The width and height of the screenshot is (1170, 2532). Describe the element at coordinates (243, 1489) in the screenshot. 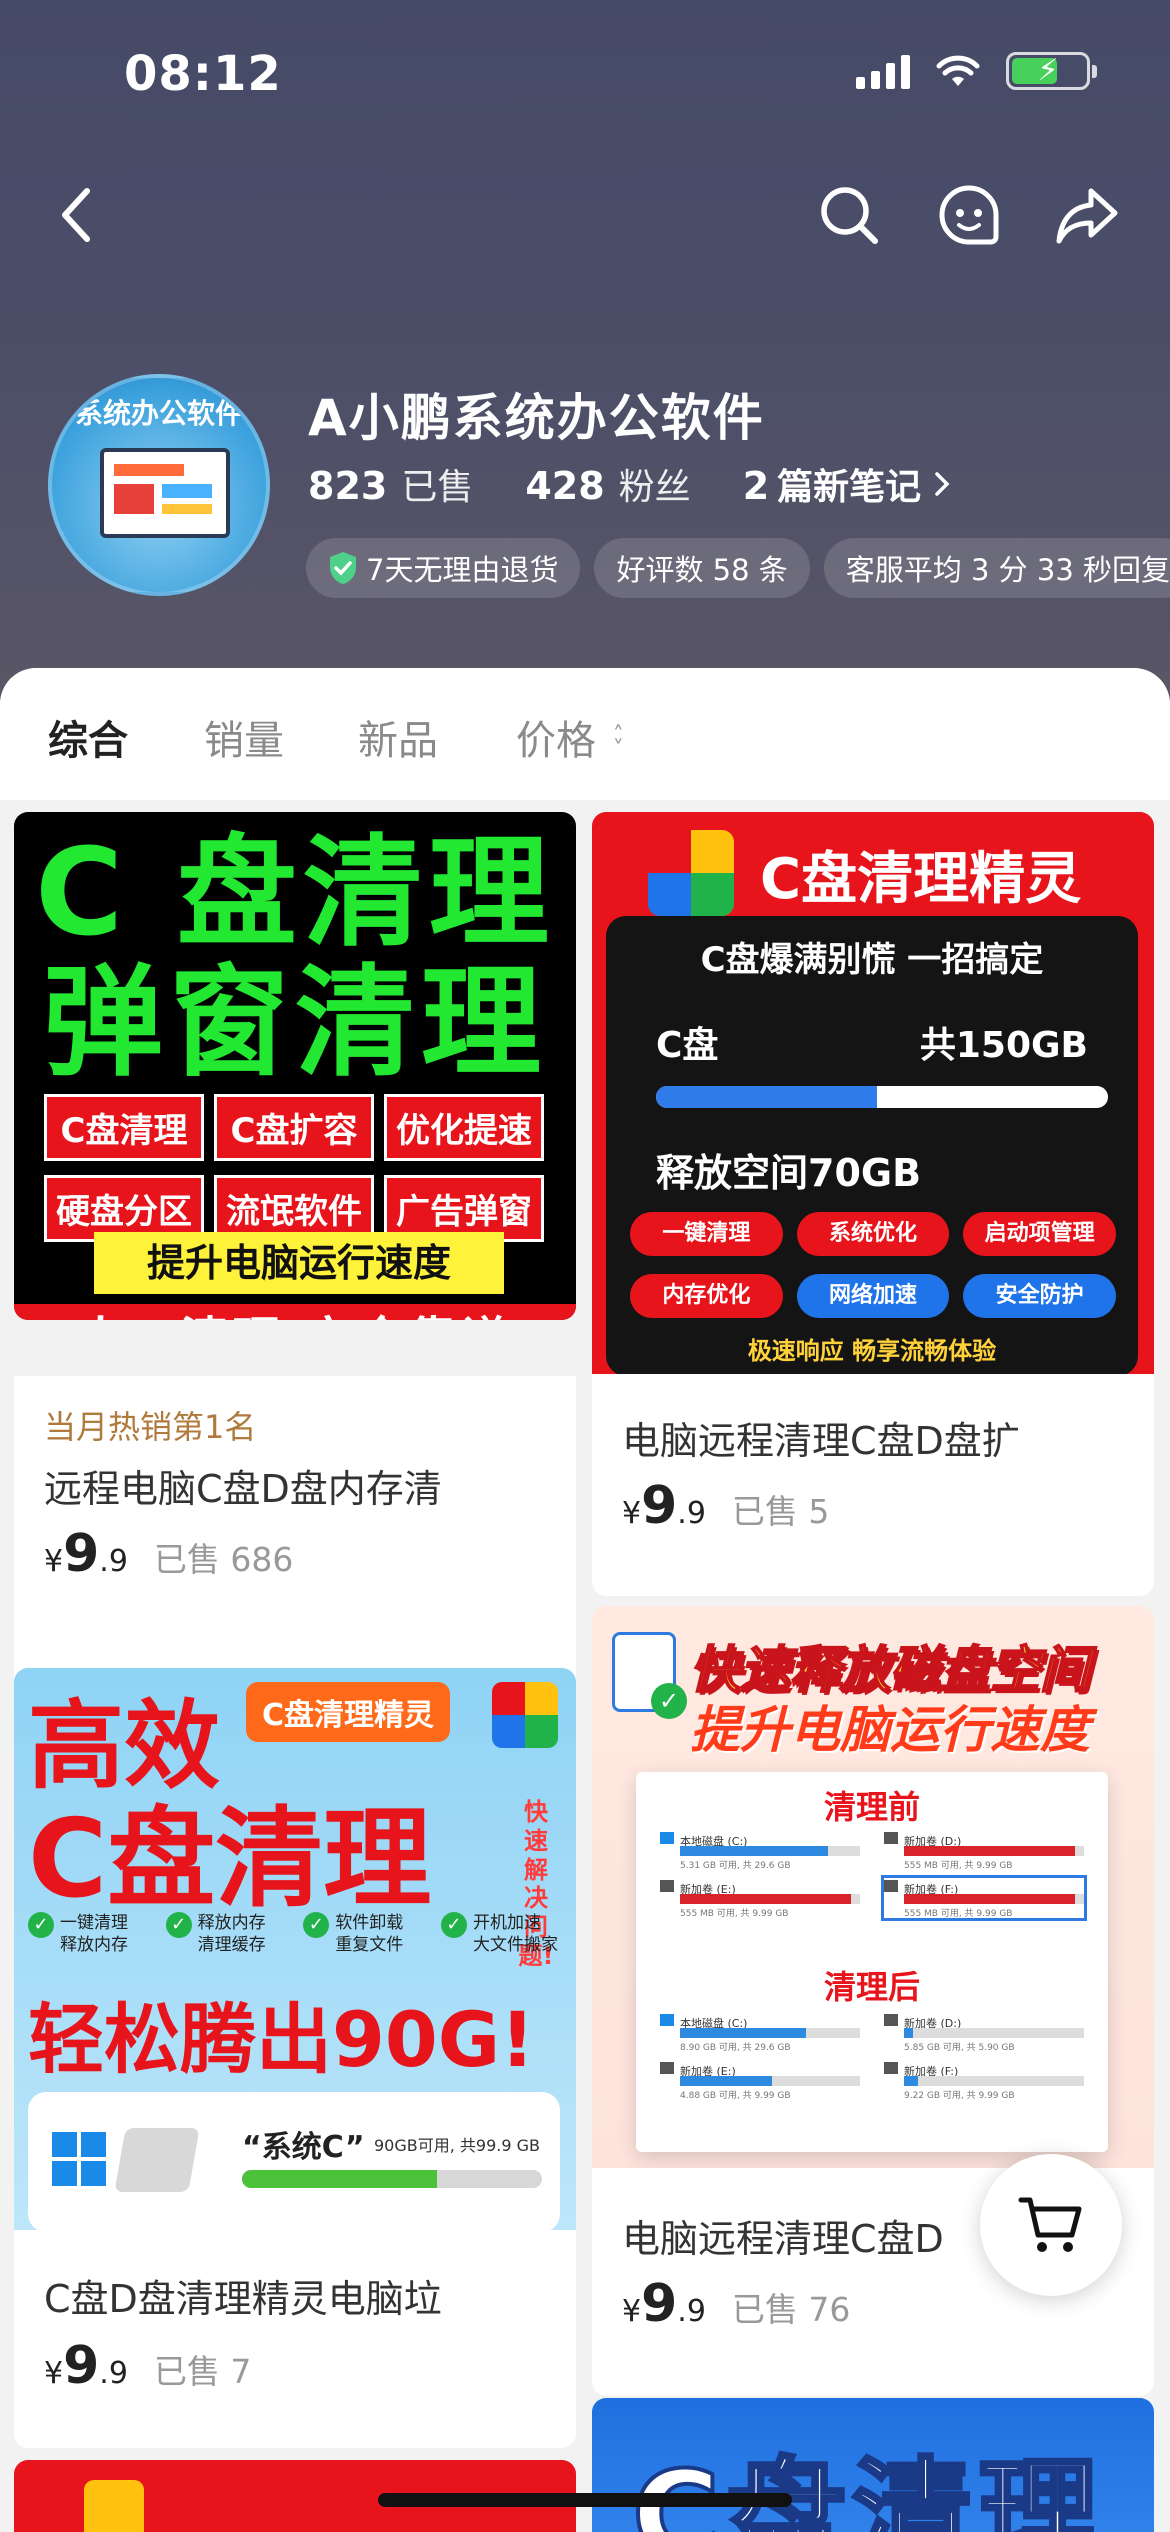

I see `product-title: 远程电脑C盘D盘内存清` at that location.